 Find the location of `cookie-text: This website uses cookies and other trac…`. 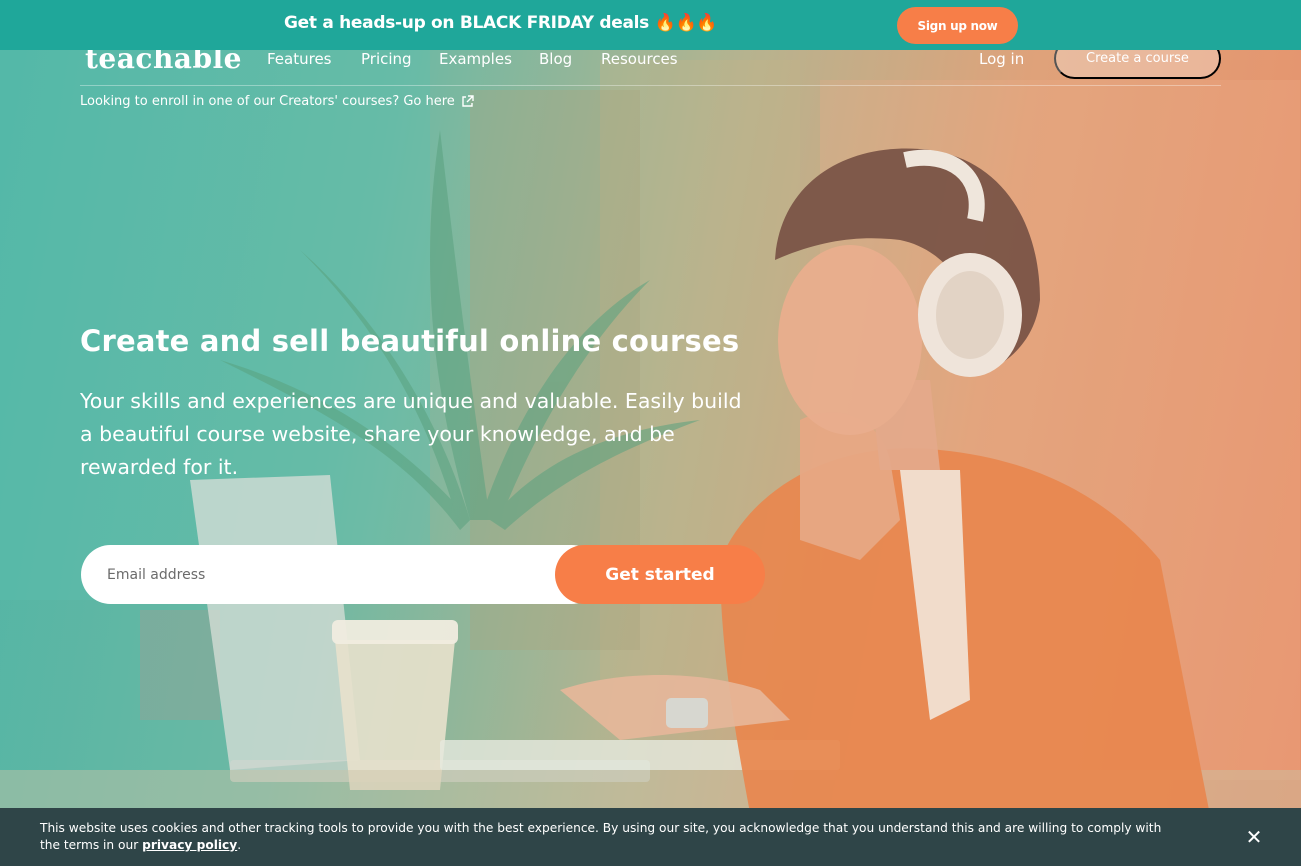

cookie-text: This website uses cookies and other trac… is located at coordinates (601, 836).